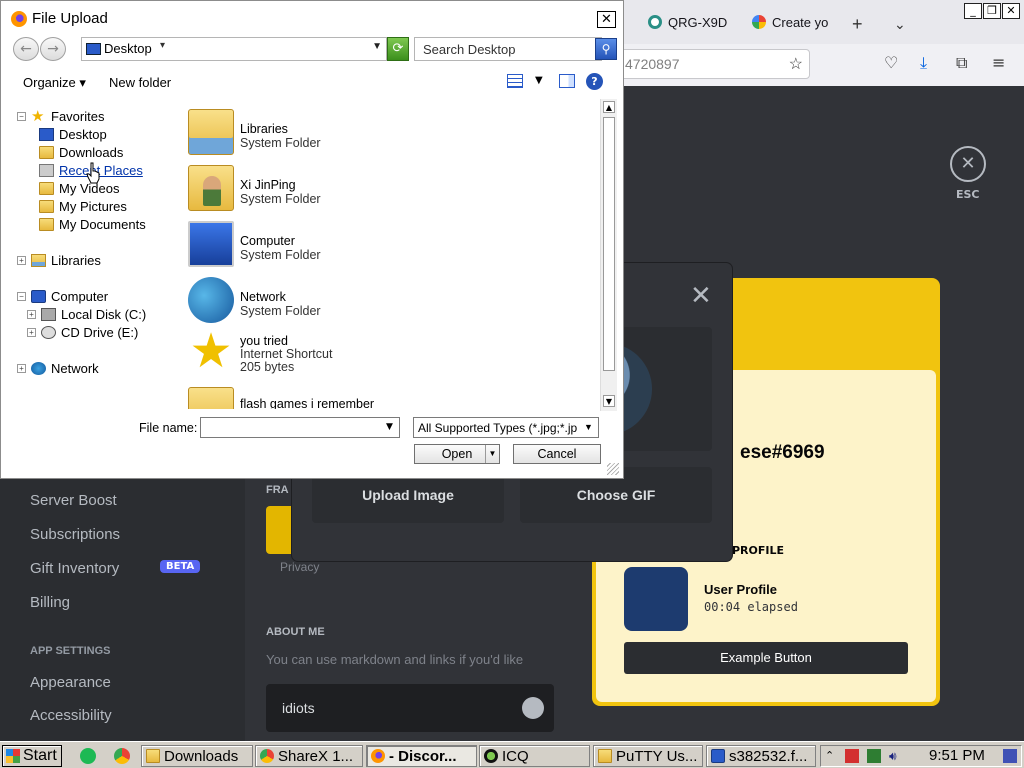 The height and width of the screenshot is (768, 1024). Describe the element at coordinates (82, 332) in the screenshot. I see `tree-cd-drive: + CD Drive (E:)` at that location.